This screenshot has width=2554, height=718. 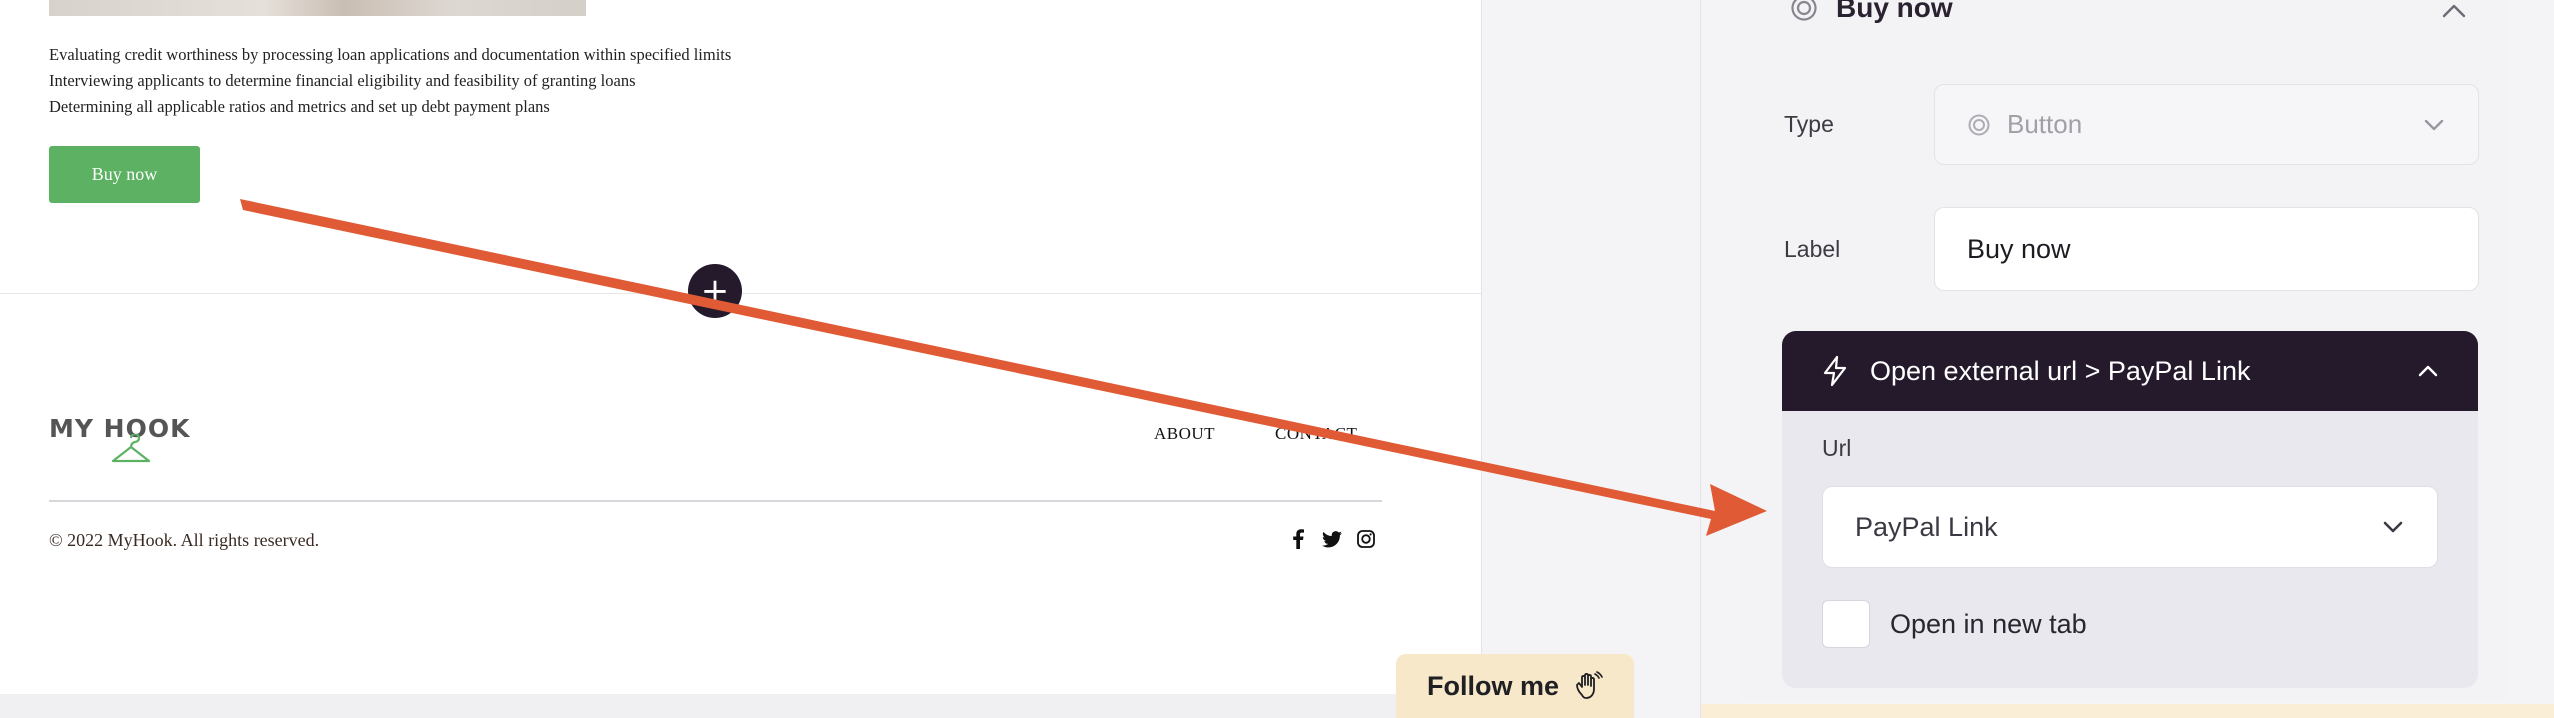 What do you see at coordinates (1804, 10) in the screenshot?
I see `button-element-icon` at bounding box center [1804, 10].